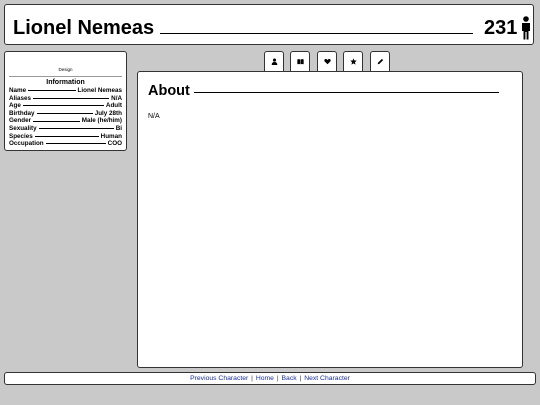 The height and width of the screenshot is (405, 540). I want to click on info-row-name: Name Lionel Nemeas, so click(65, 91).